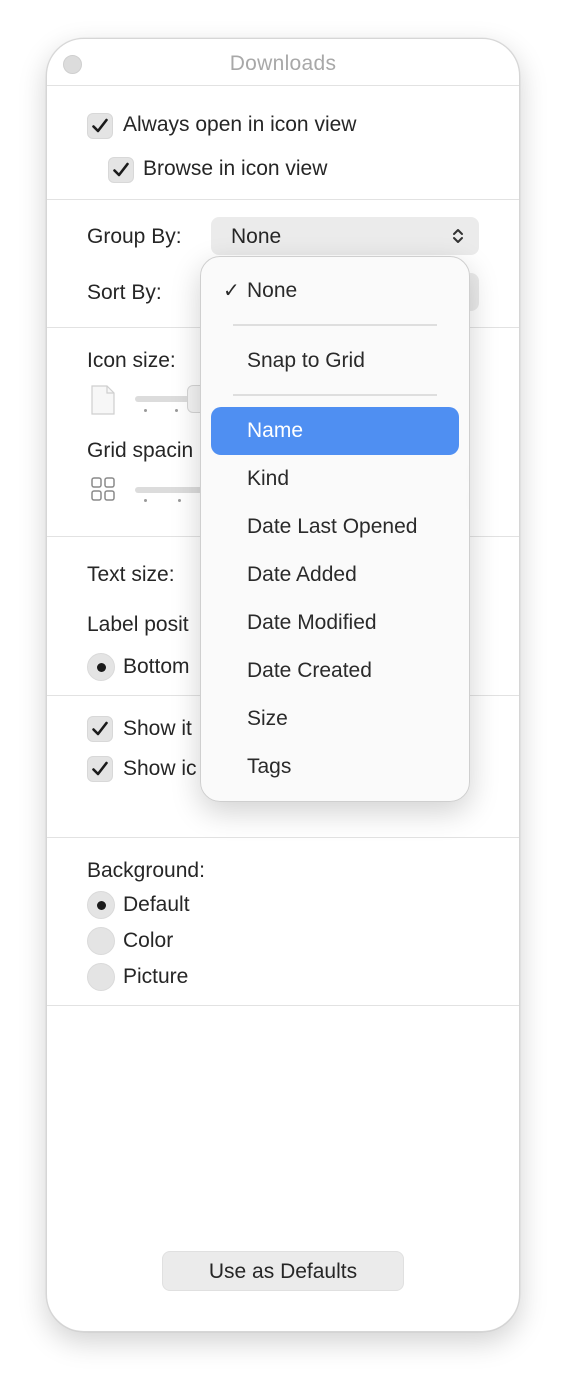  I want to click on small-document-icon, so click(103, 400).